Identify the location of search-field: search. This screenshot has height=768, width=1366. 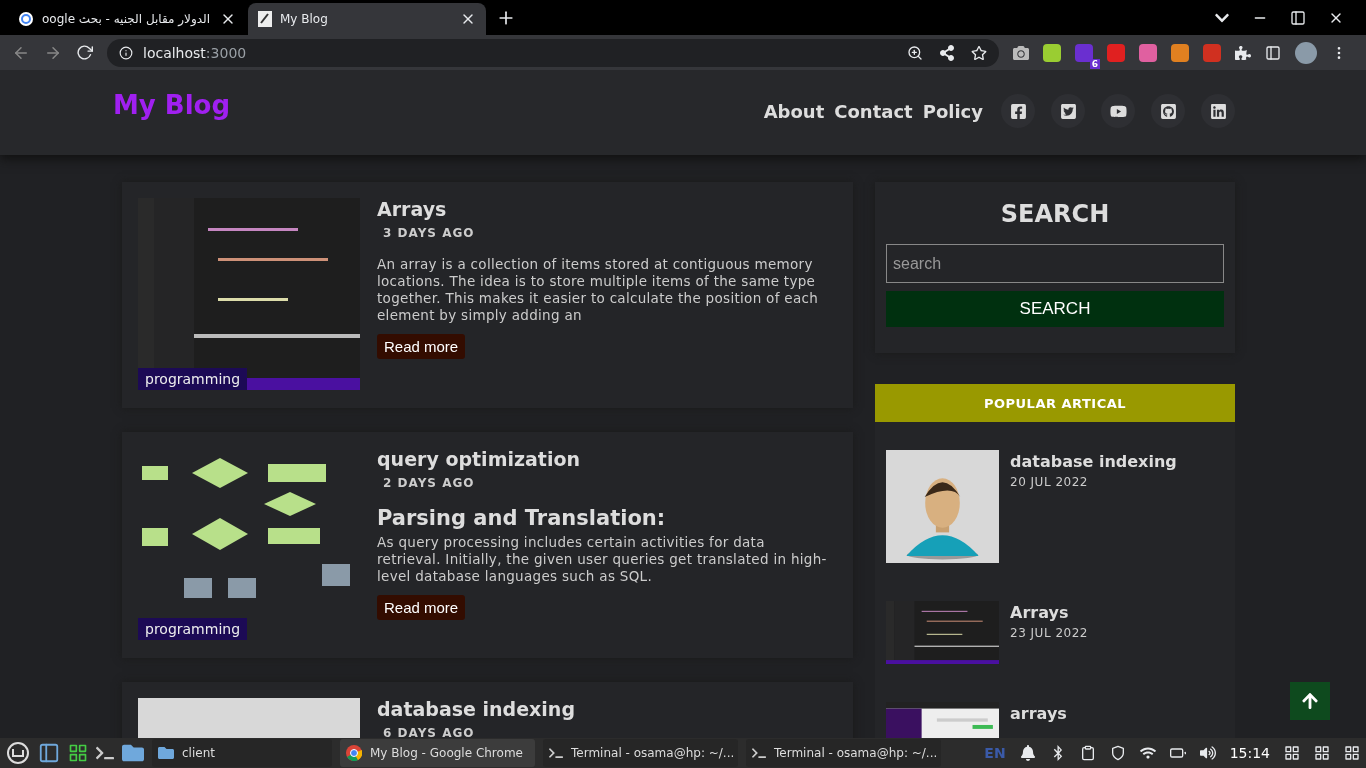
(1055, 263).